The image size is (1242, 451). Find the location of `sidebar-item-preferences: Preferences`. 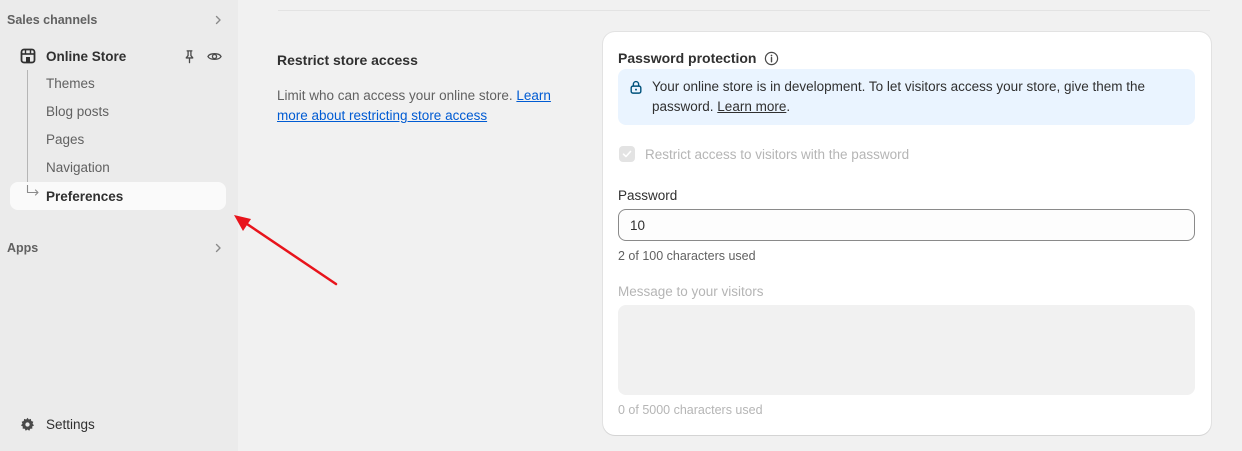

sidebar-item-preferences: Preferences is located at coordinates (118, 196).